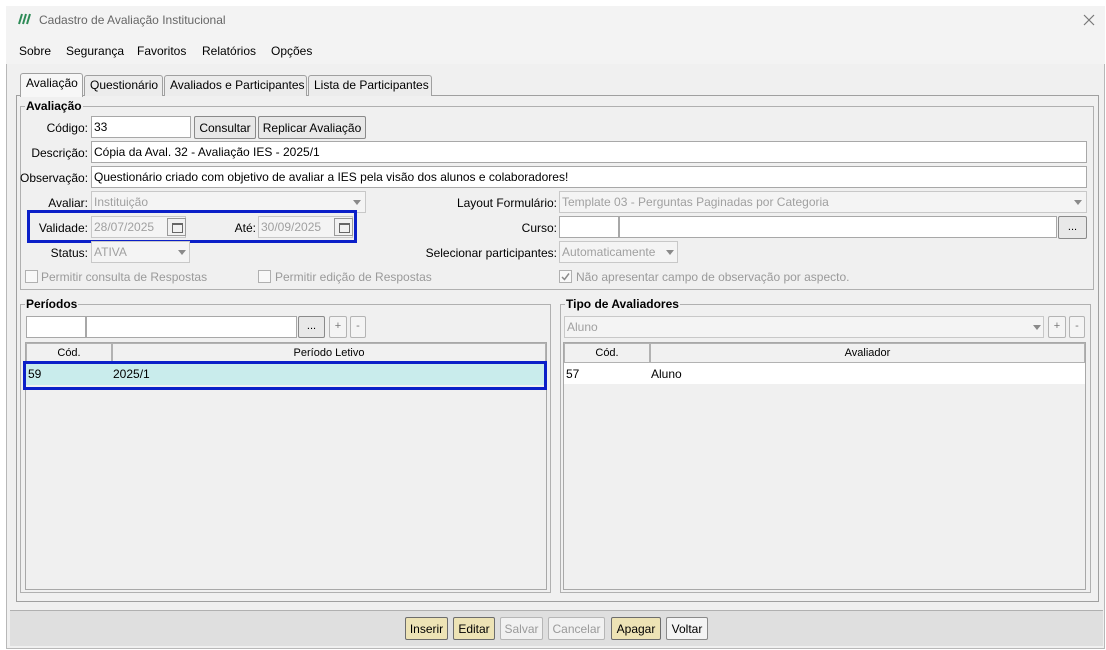  I want to click on app-logo-icon, so click(24, 19).